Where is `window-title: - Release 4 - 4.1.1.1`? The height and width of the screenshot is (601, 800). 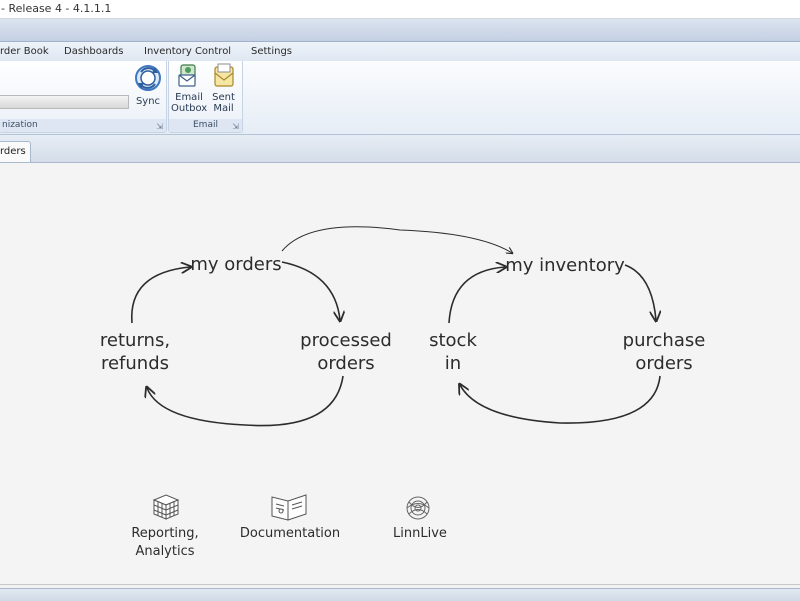 window-title: - Release 4 - 4.1.1.1 is located at coordinates (56, 8).